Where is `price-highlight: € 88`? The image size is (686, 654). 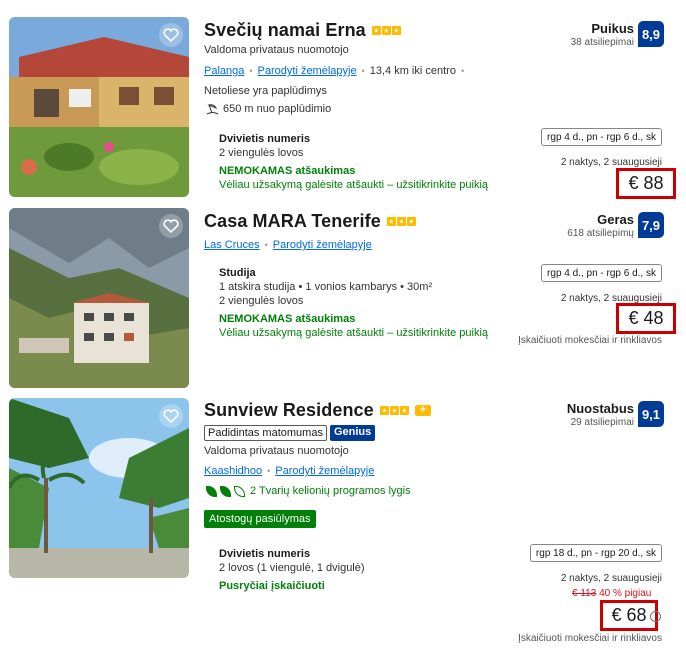 price-highlight: € 88 is located at coordinates (646, 183).